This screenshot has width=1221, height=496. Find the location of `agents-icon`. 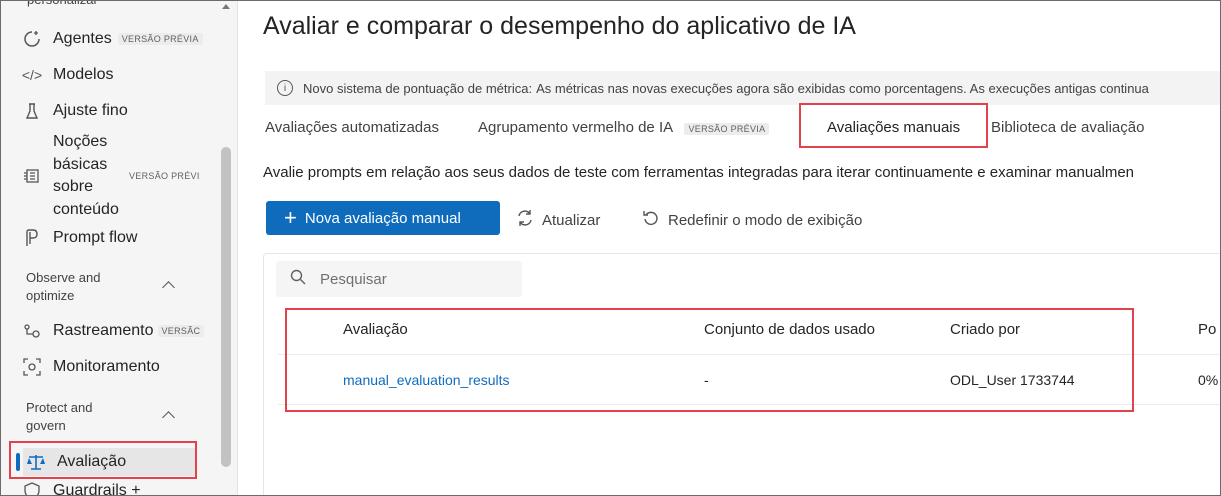

agents-icon is located at coordinates (32, 39).